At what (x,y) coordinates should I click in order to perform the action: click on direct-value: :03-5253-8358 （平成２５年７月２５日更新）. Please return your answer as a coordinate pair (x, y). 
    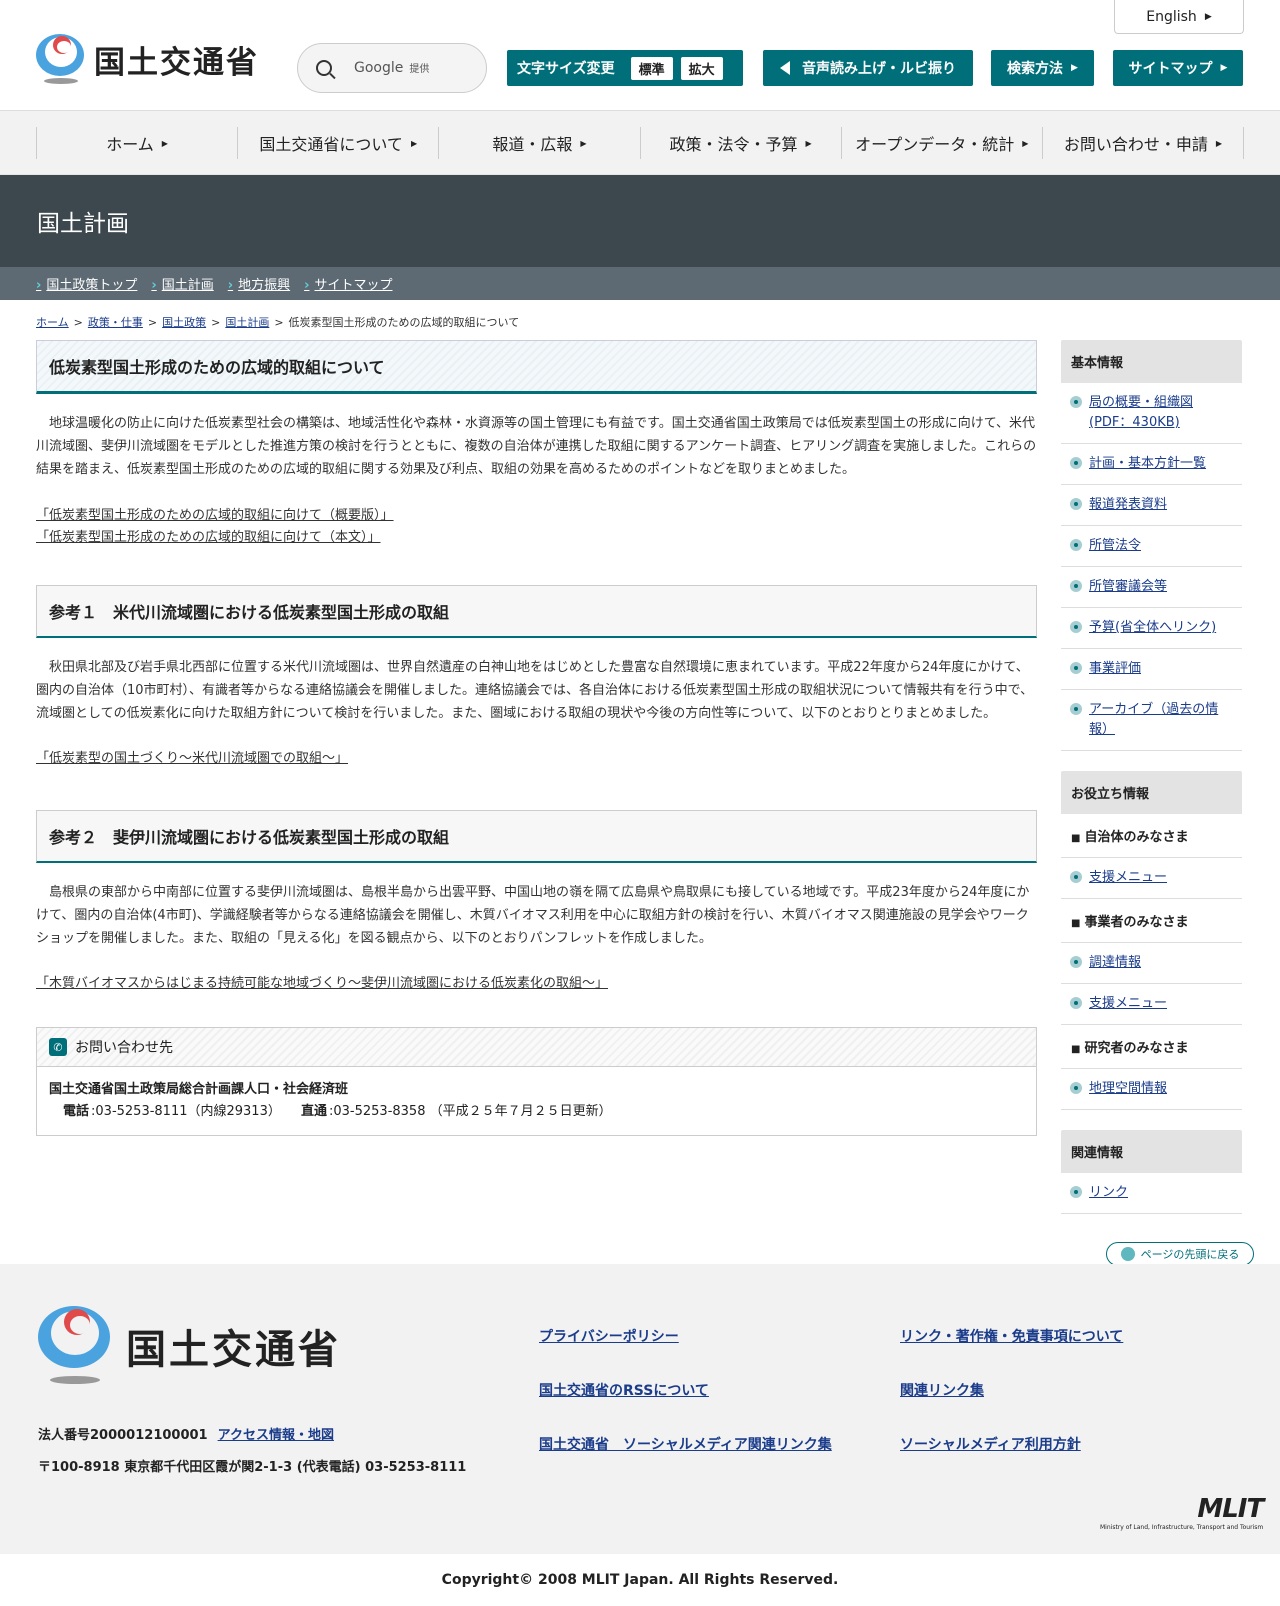
    Looking at the image, I should click on (470, 1111).